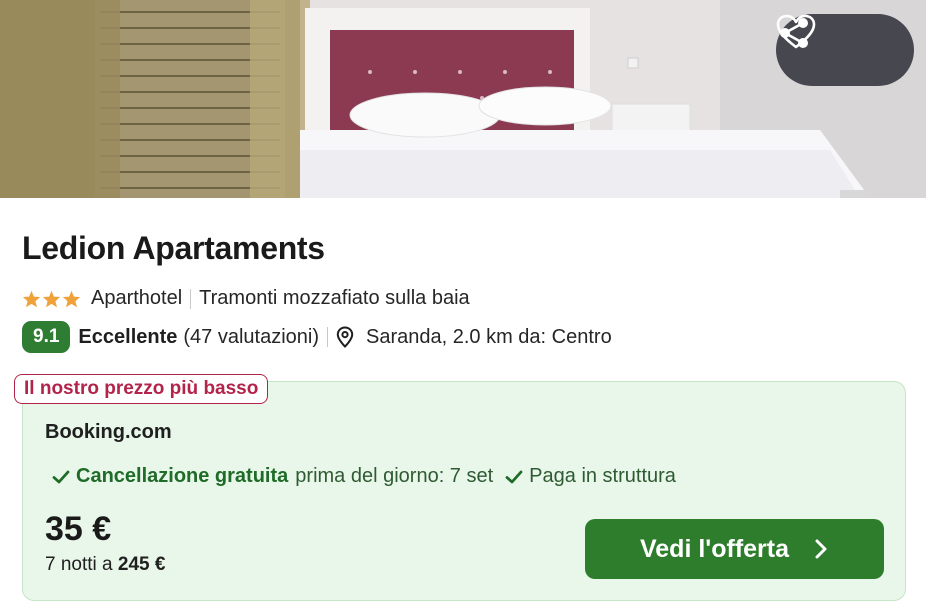  Describe the element at coordinates (128, 336) in the screenshot. I see `rating-label: Eccellente` at that location.